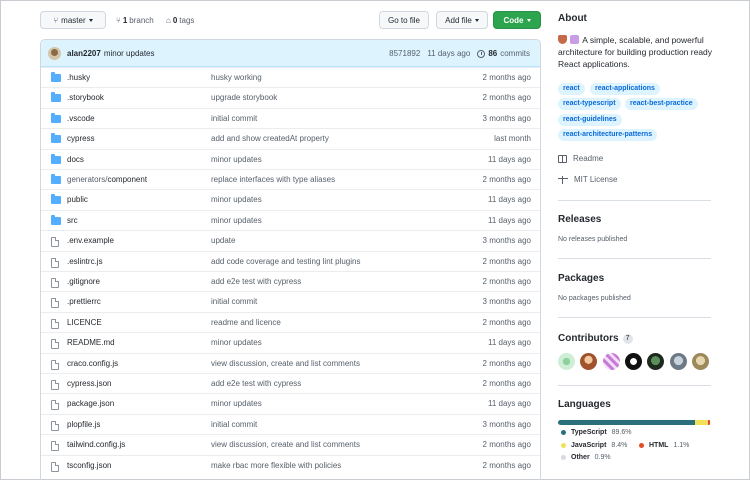 This screenshot has width=750, height=480. I want to click on file-name: .eslintrc.js, so click(85, 261).